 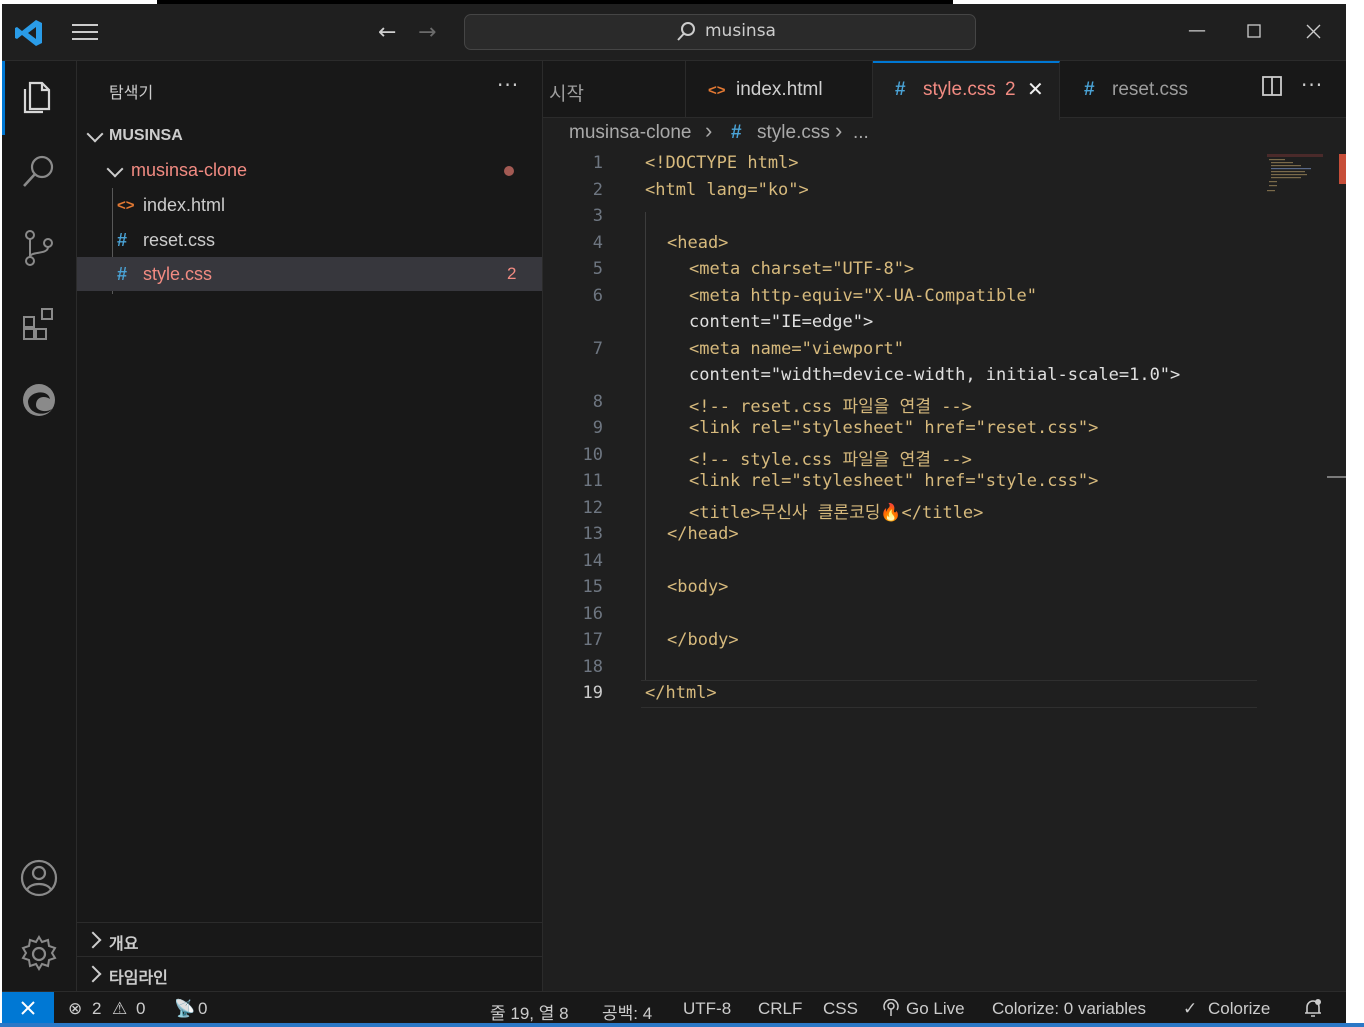 I want to click on vscode-logo-icon, so click(x=29, y=33).